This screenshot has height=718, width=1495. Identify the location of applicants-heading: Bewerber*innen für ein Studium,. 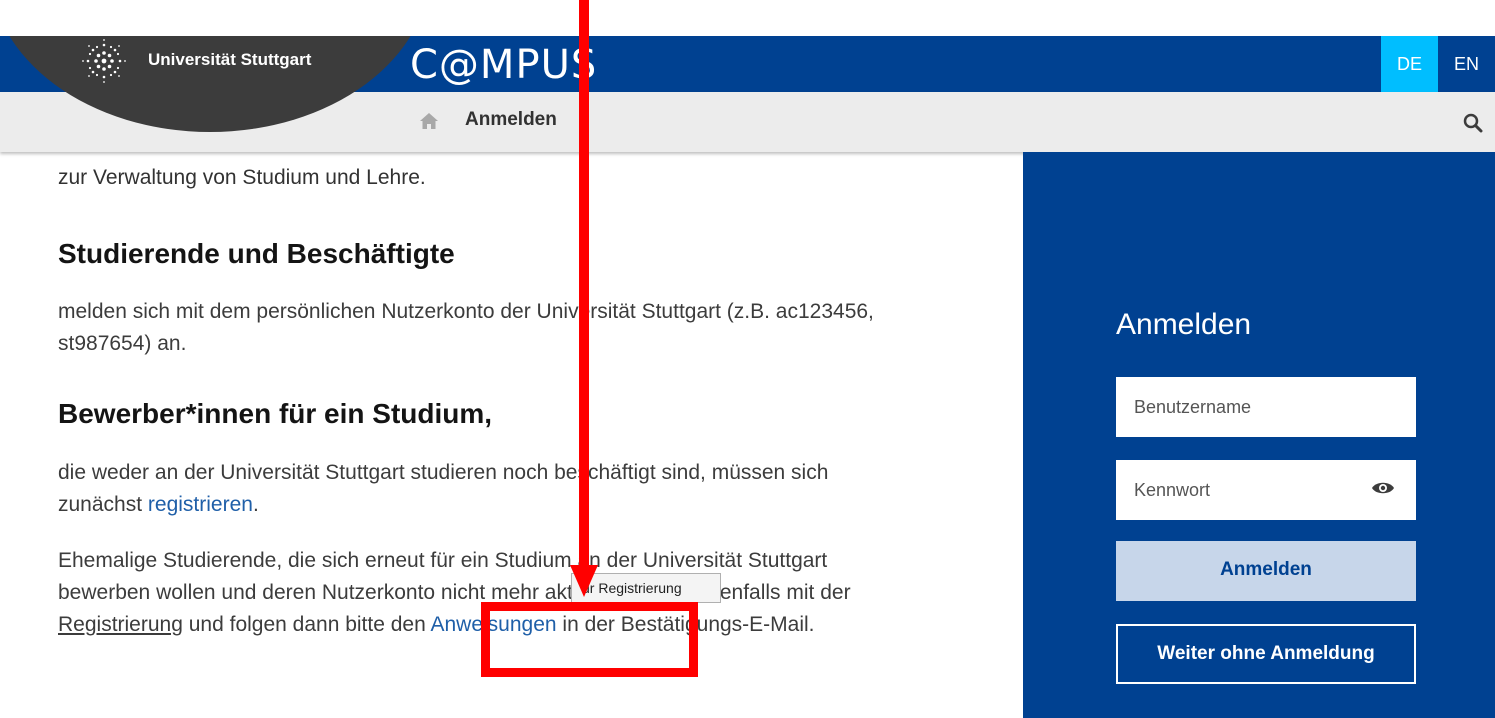
(275, 413).